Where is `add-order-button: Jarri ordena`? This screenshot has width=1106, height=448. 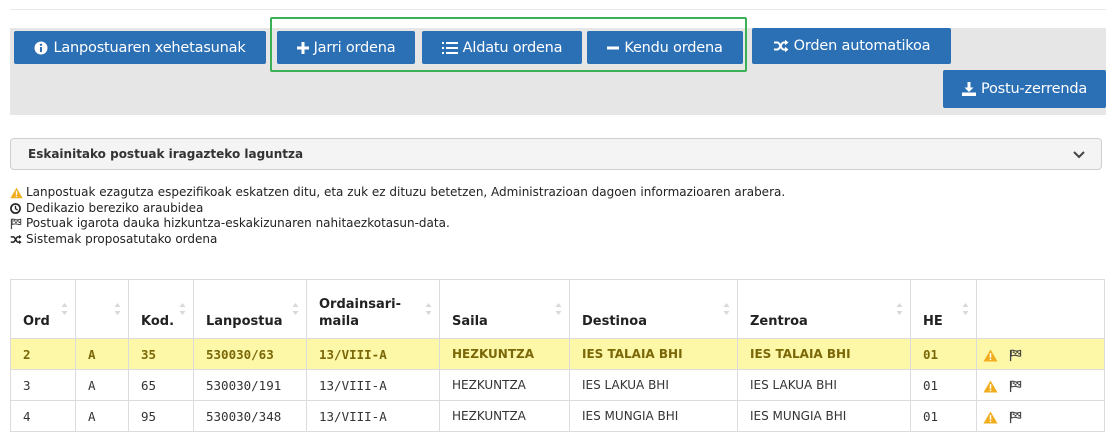
add-order-button: Jarri ordena is located at coordinates (346, 47).